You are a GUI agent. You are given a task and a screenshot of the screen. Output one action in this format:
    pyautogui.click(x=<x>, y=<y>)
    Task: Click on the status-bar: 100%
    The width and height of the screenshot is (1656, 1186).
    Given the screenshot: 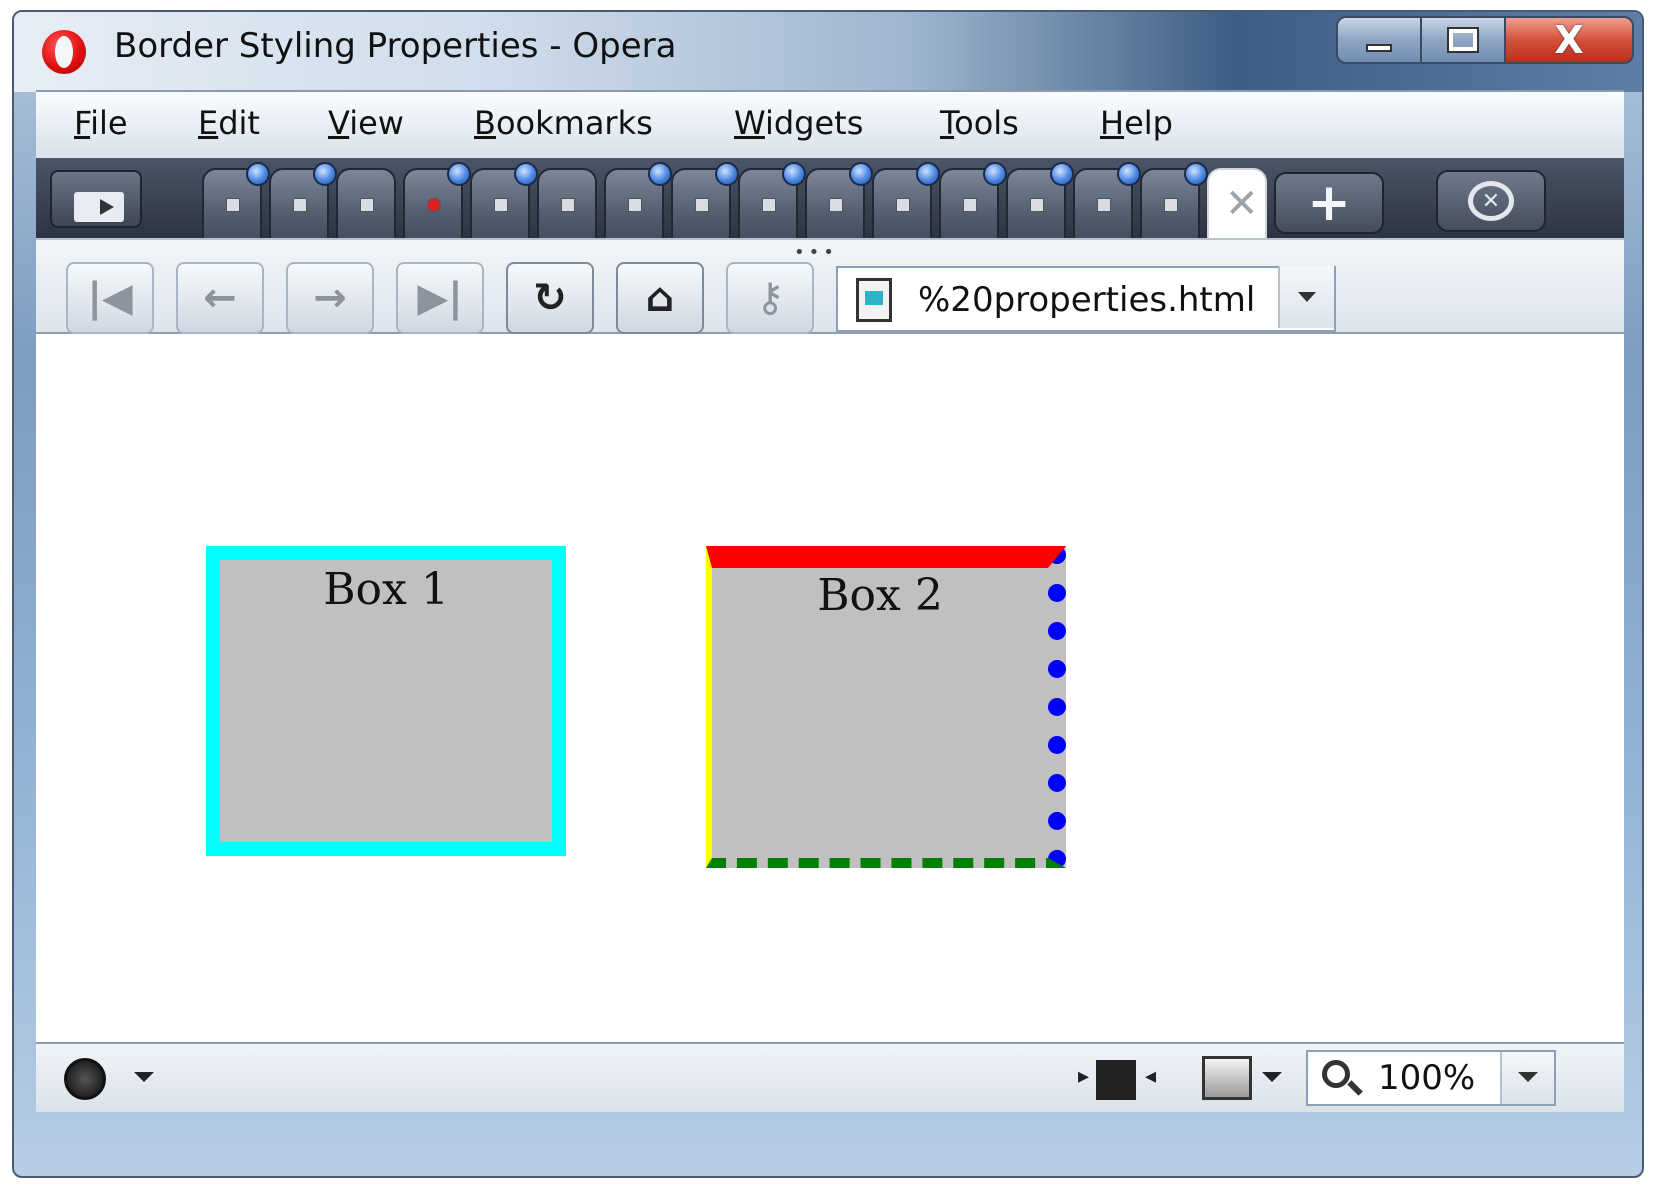 What is the action you would take?
    pyautogui.click(x=830, y=1077)
    